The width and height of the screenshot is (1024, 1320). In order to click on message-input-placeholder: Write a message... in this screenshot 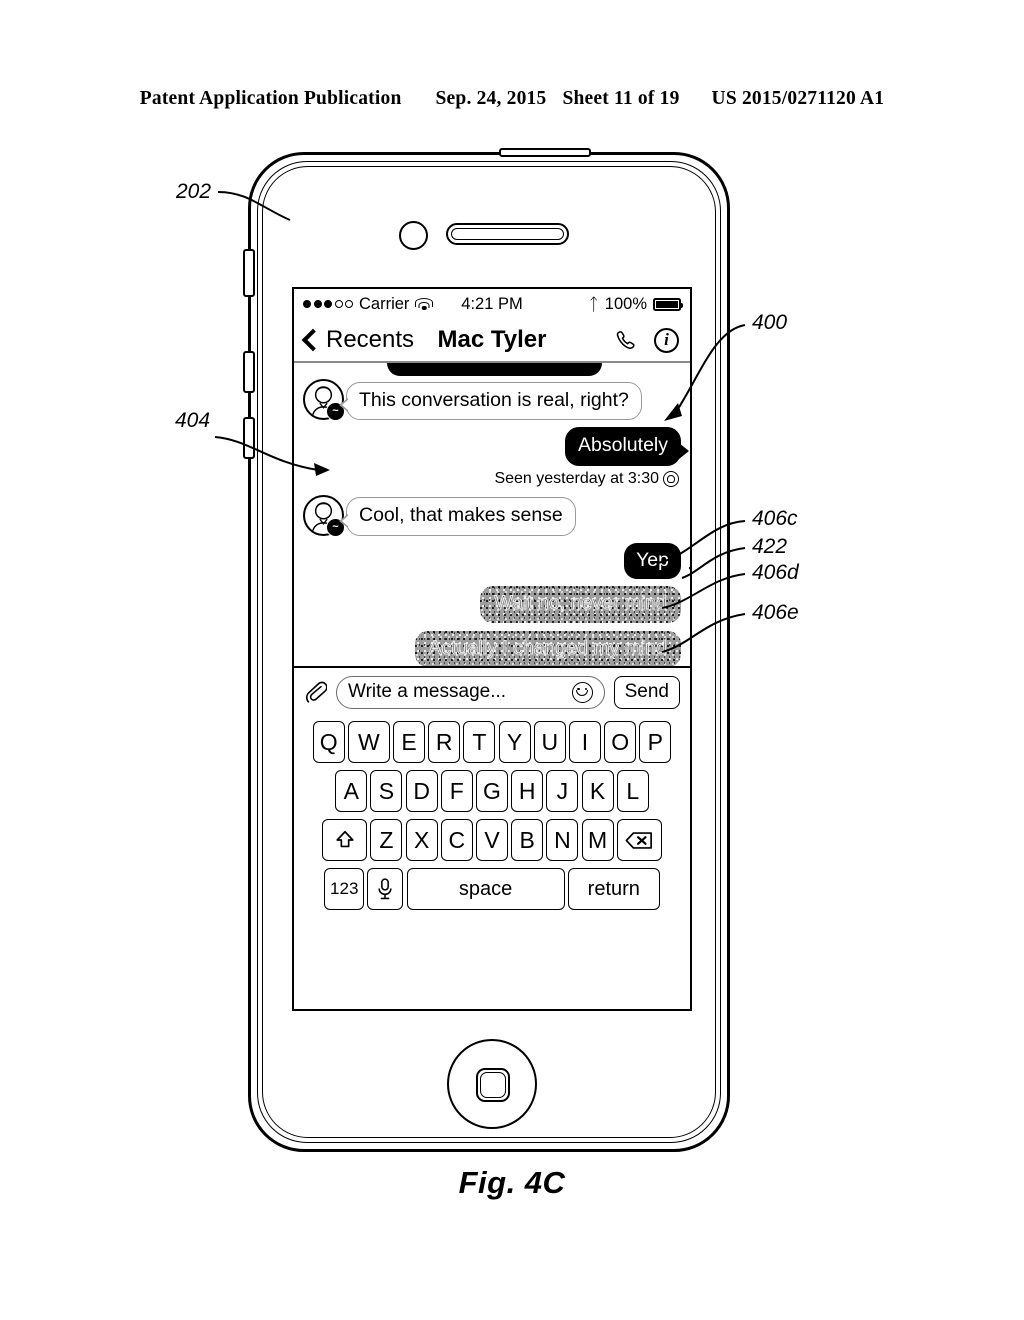, I will do `click(427, 691)`.